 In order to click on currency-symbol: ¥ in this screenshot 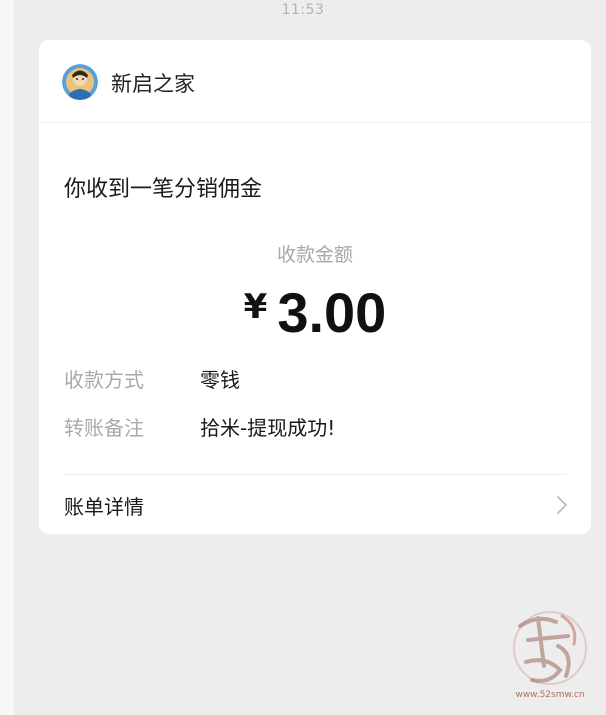, I will do `click(255, 307)`.